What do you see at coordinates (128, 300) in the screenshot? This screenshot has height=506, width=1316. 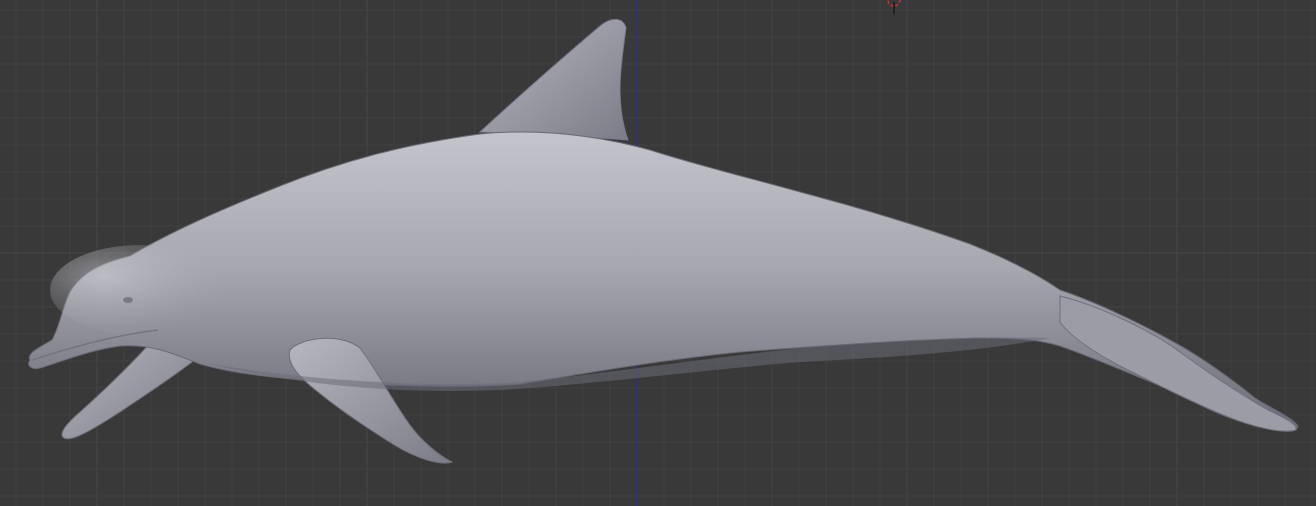 I see `dolphin-eye` at bounding box center [128, 300].